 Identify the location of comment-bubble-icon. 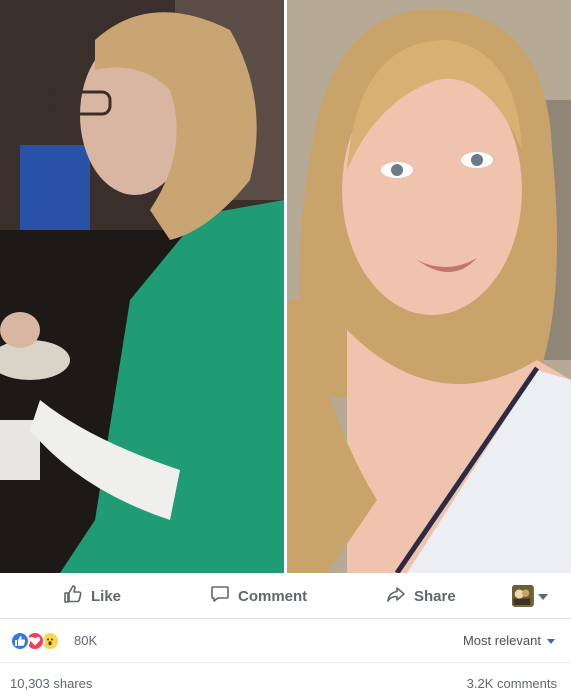
(220, 596).